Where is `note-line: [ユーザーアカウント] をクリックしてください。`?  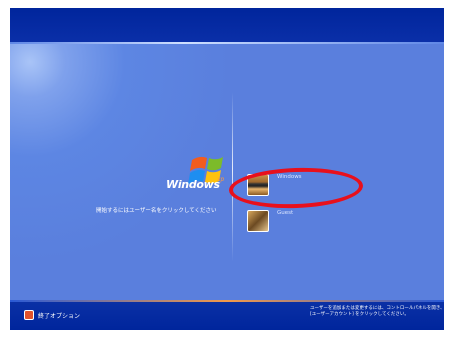 note-line: [ユーザーアカウント] をクリックしてください。 is located at coordinates (359, 314).